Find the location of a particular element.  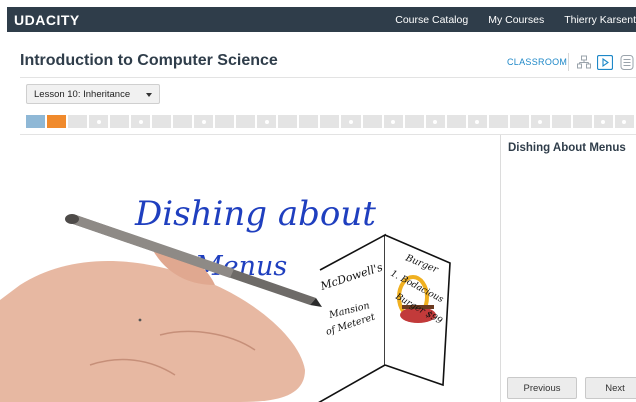

lesson-progress-bar is located at coordinates (331, 121).